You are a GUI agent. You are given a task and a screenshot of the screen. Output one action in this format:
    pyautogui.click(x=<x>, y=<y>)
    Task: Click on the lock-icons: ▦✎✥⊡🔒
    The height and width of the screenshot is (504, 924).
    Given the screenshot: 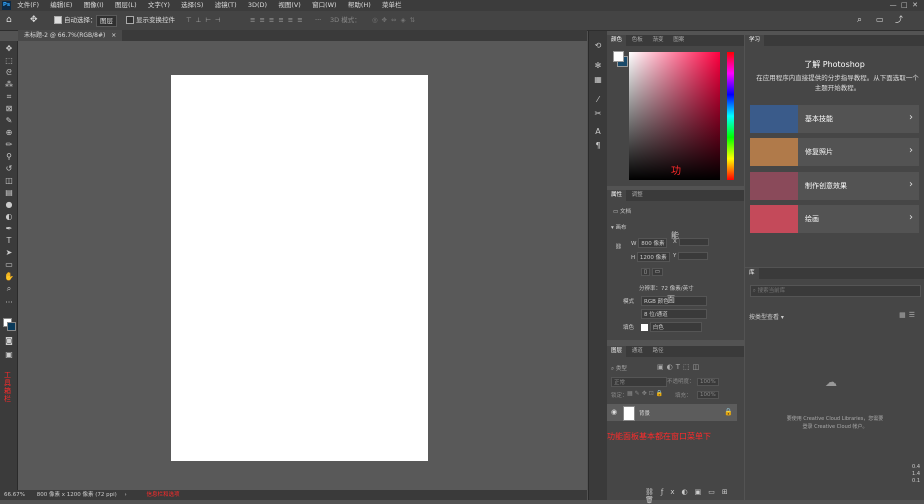 What is the action you would take?
    pyautogui.click(x=646, y=393)
    